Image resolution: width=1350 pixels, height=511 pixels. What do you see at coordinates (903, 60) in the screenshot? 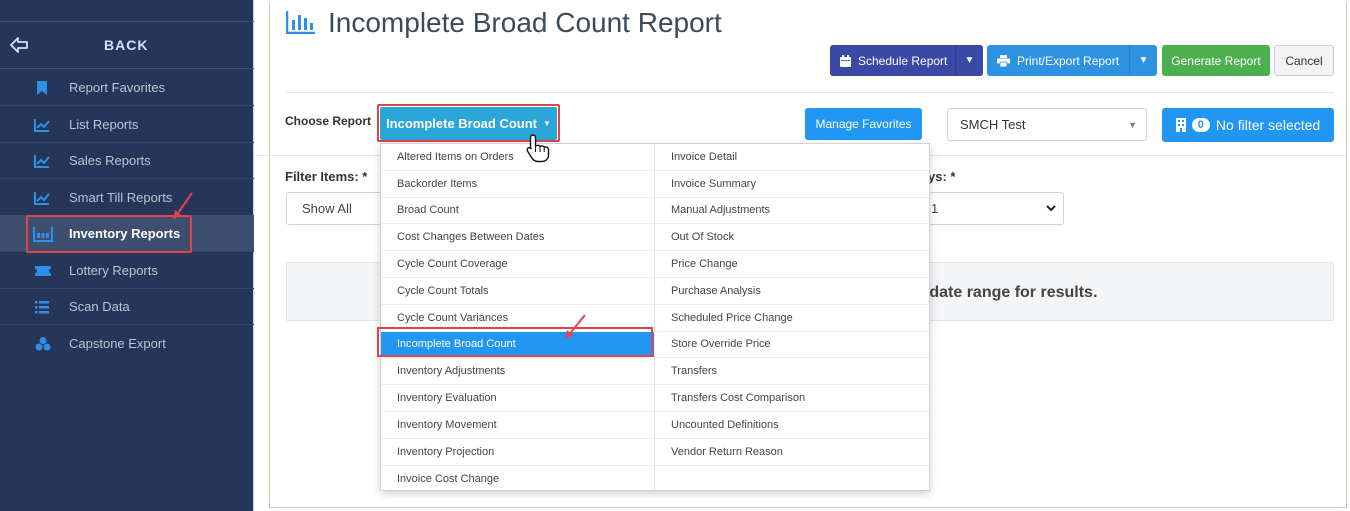
I see `schedule-report-label: Schedule Report` at bounding box center [903, 60].